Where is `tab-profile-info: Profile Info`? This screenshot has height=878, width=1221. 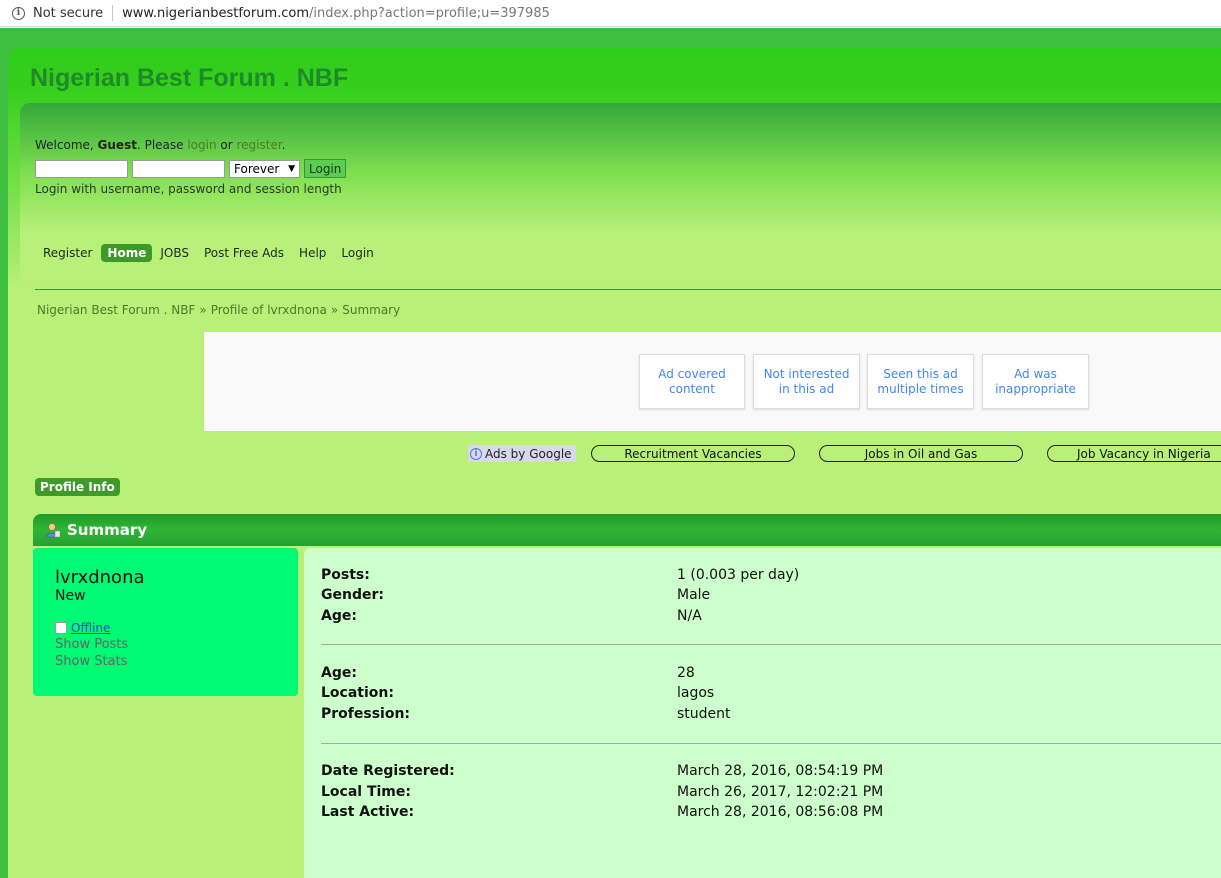 tab-profile-info: Profile Info is located at coordinates (77, 487).